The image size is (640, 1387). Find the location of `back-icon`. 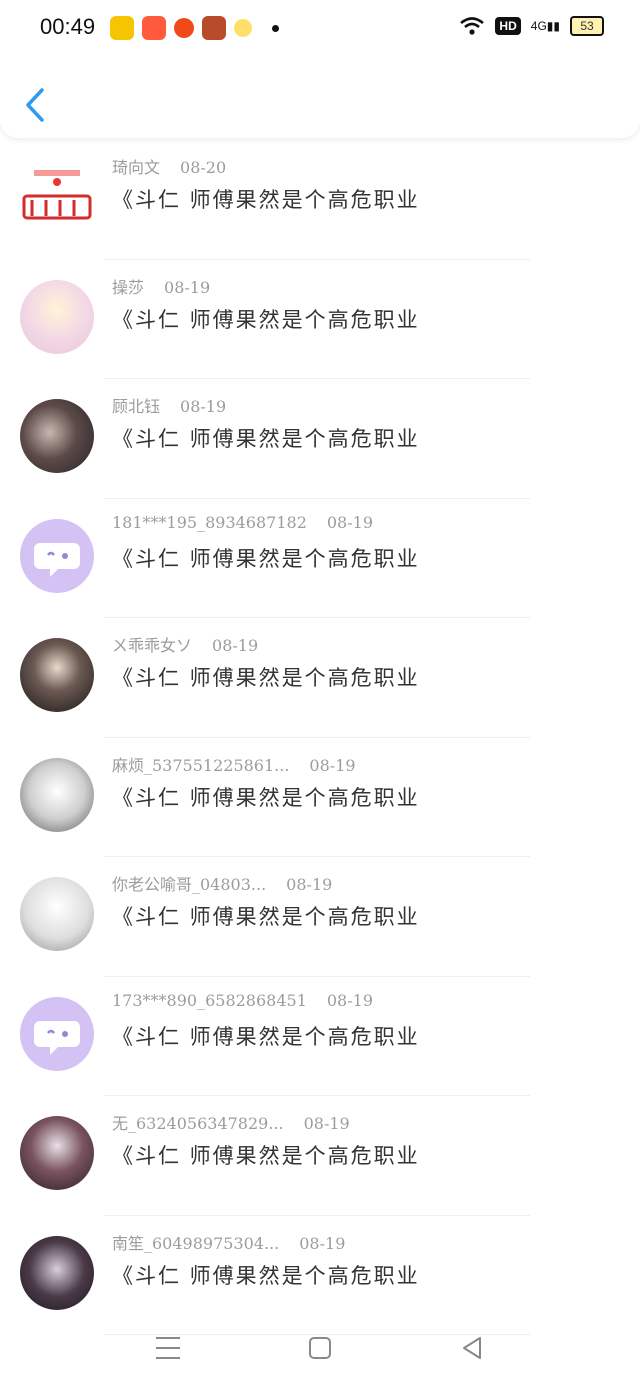

back-icon is located at coordinates (36, 105).